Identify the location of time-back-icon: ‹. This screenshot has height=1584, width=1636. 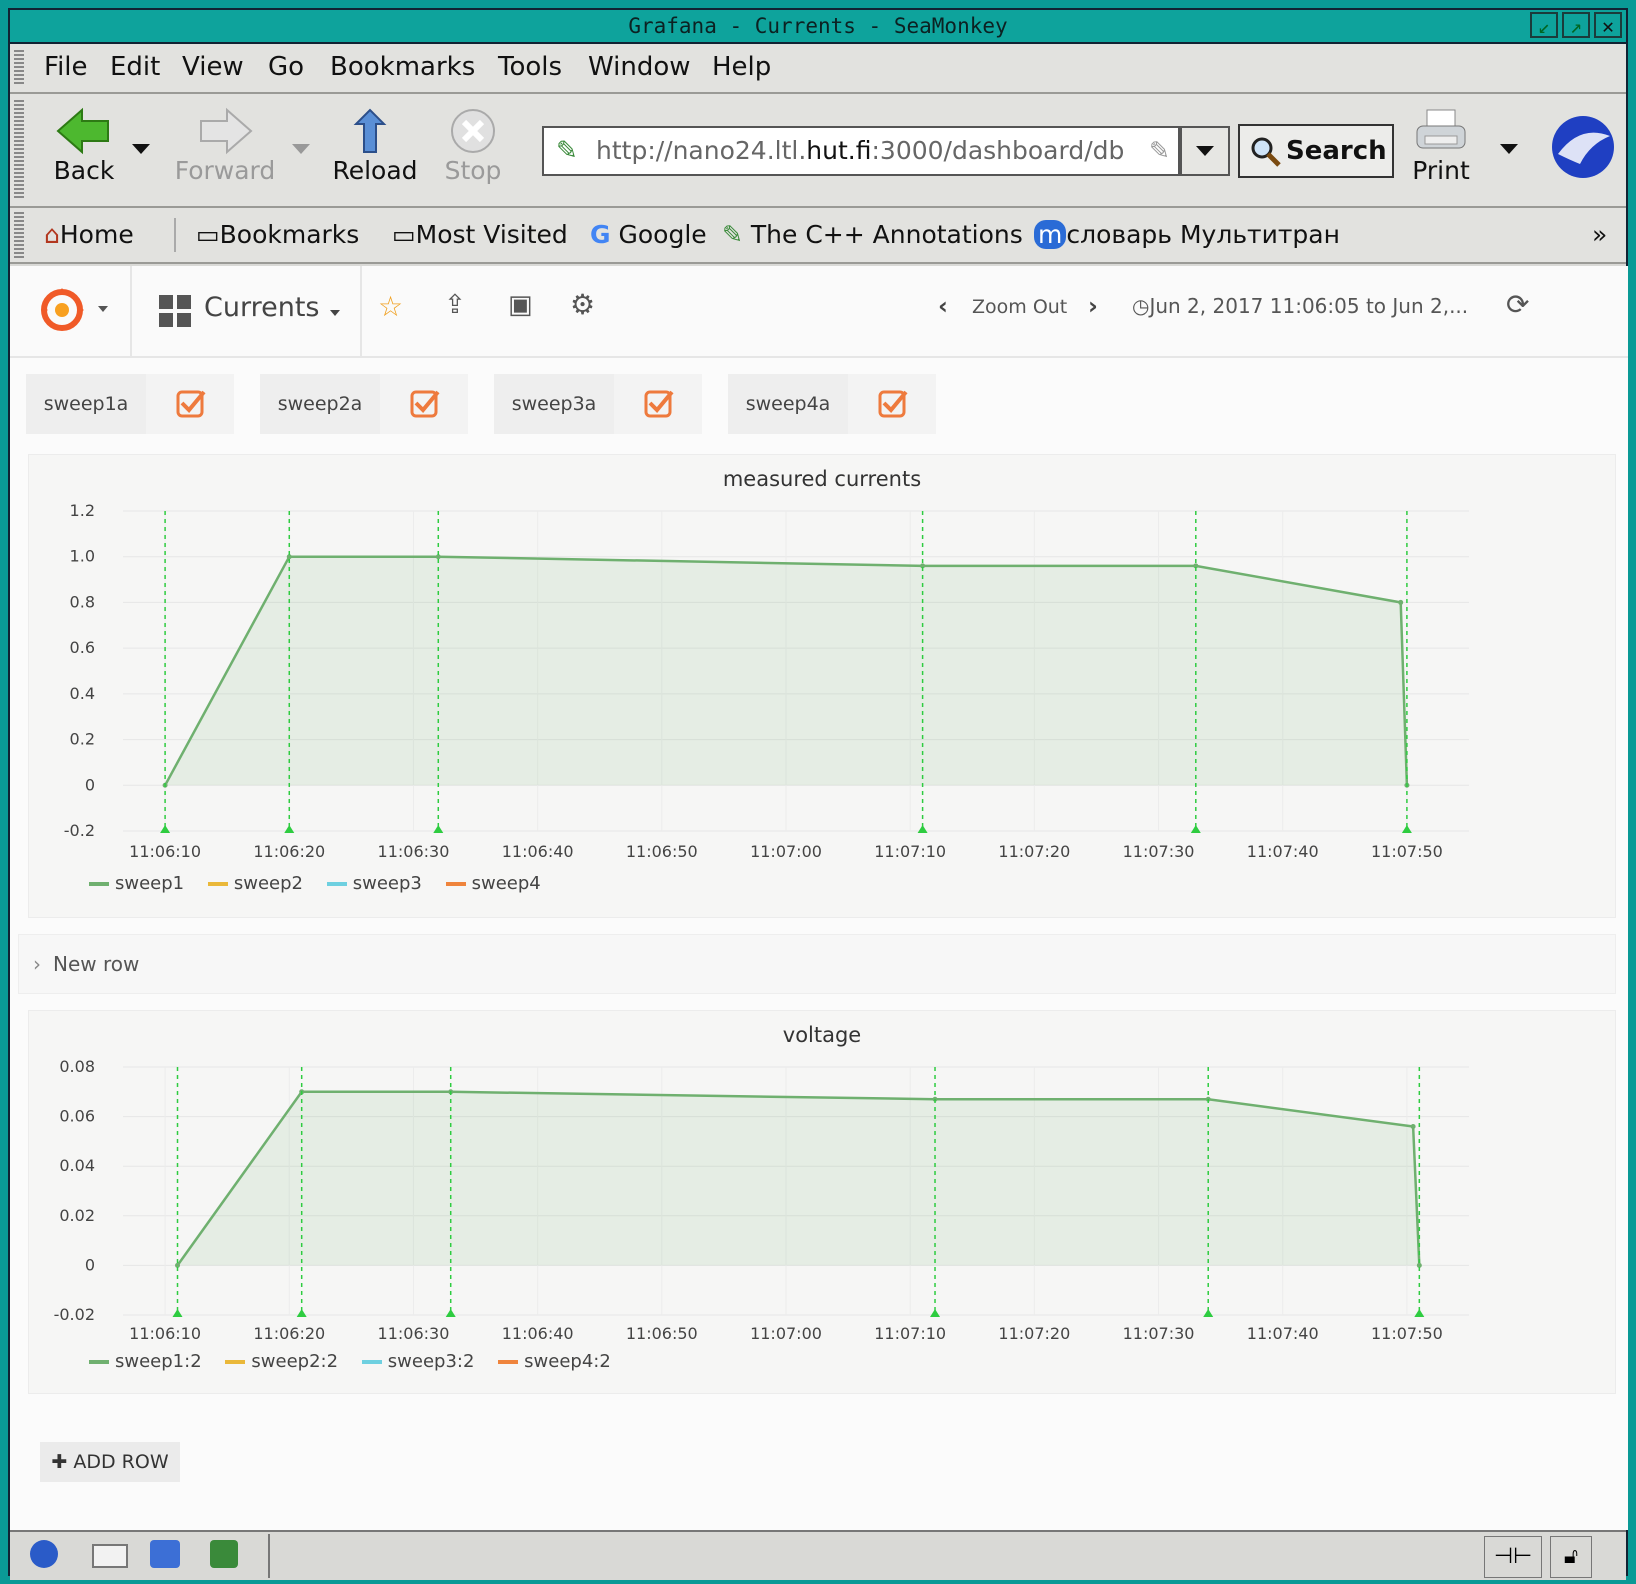
(943, 306).